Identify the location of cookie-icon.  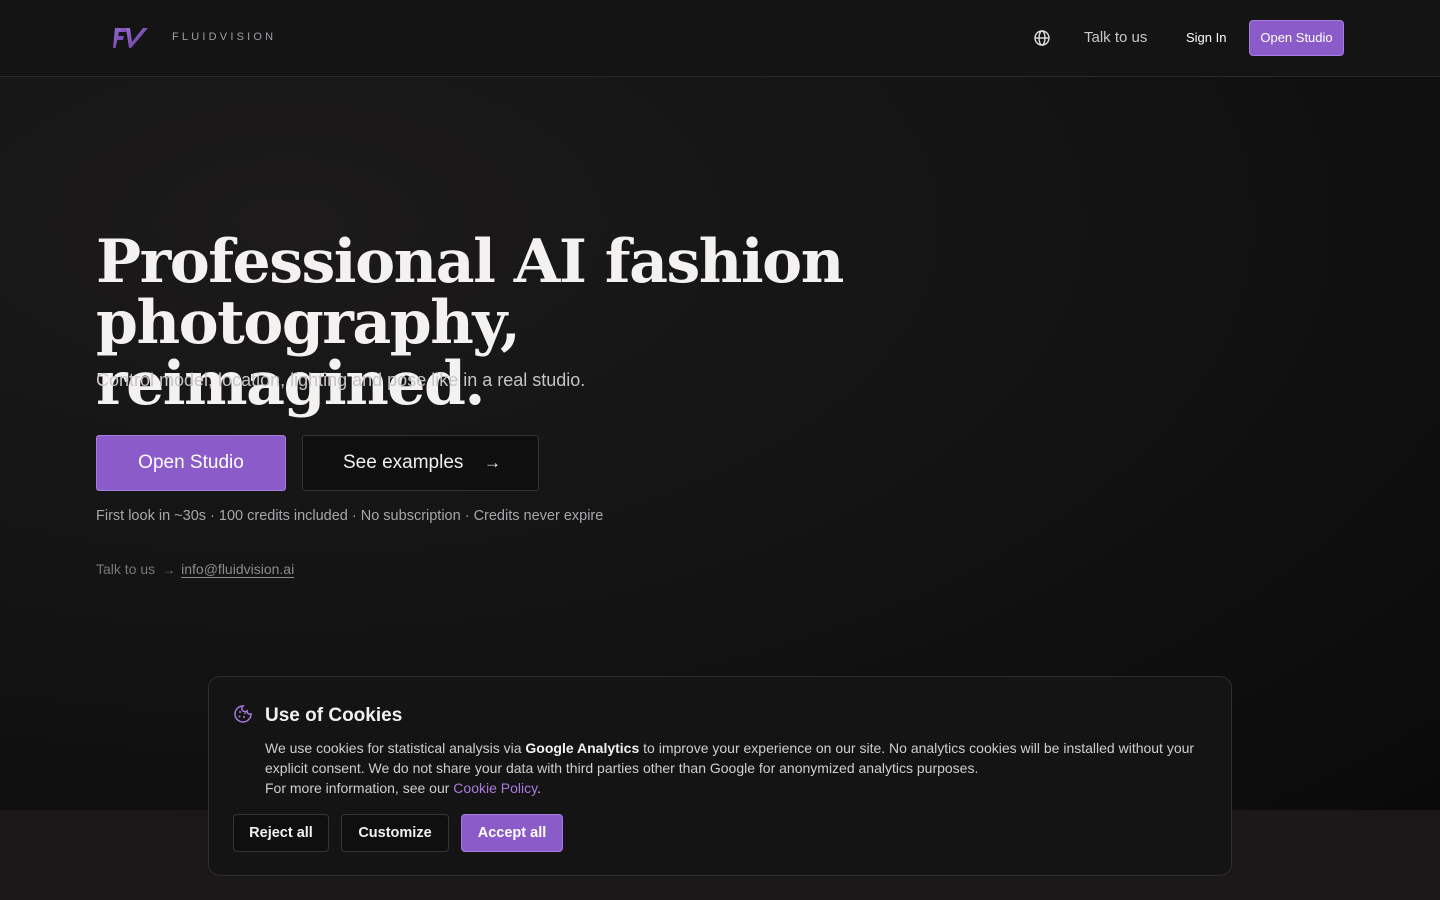
(243, 714).